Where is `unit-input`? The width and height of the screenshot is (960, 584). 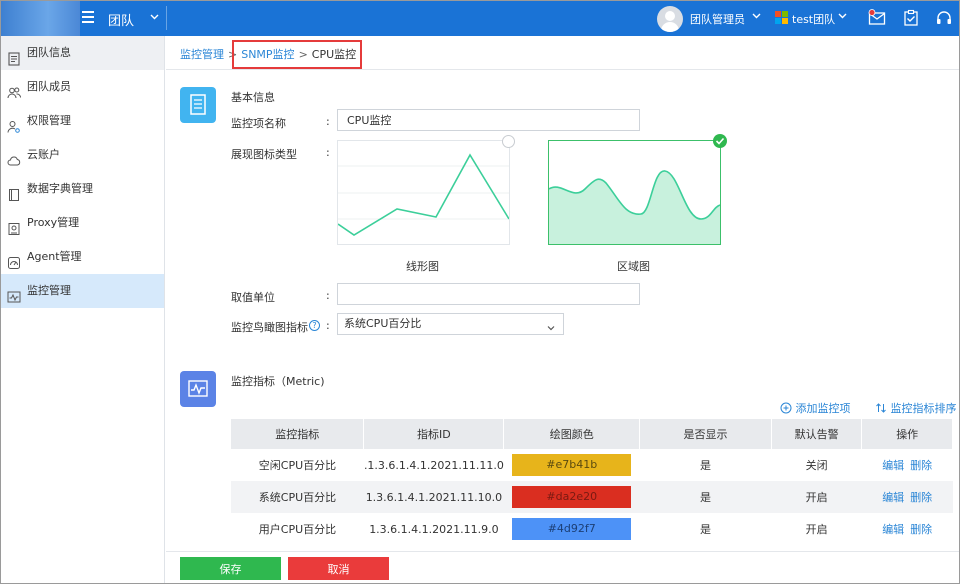 unit-input is located at coordinates (488, 294).